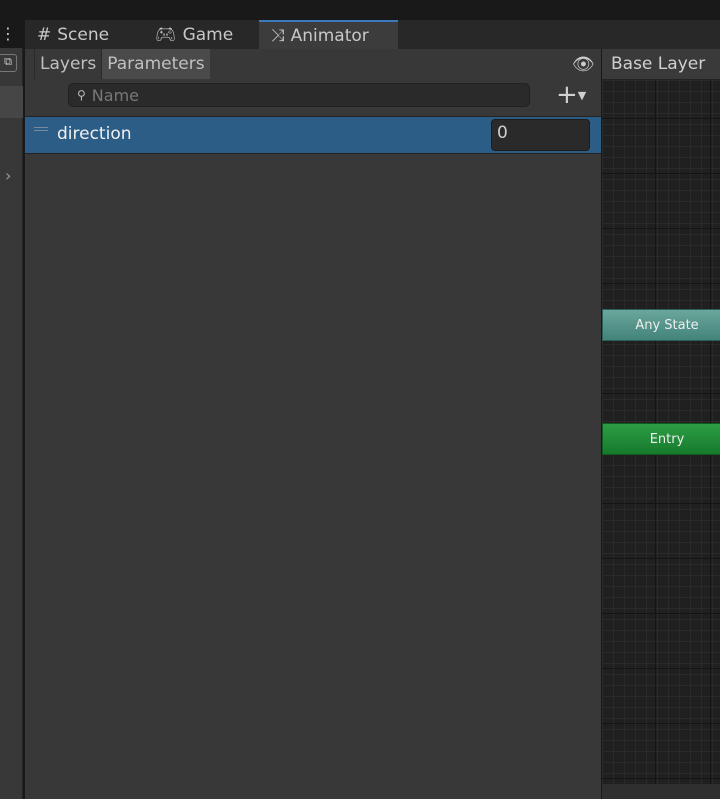  Describe the element at coordinates (278, 35) in the screenshot. I see `animator-icon: ⤨` at that location.